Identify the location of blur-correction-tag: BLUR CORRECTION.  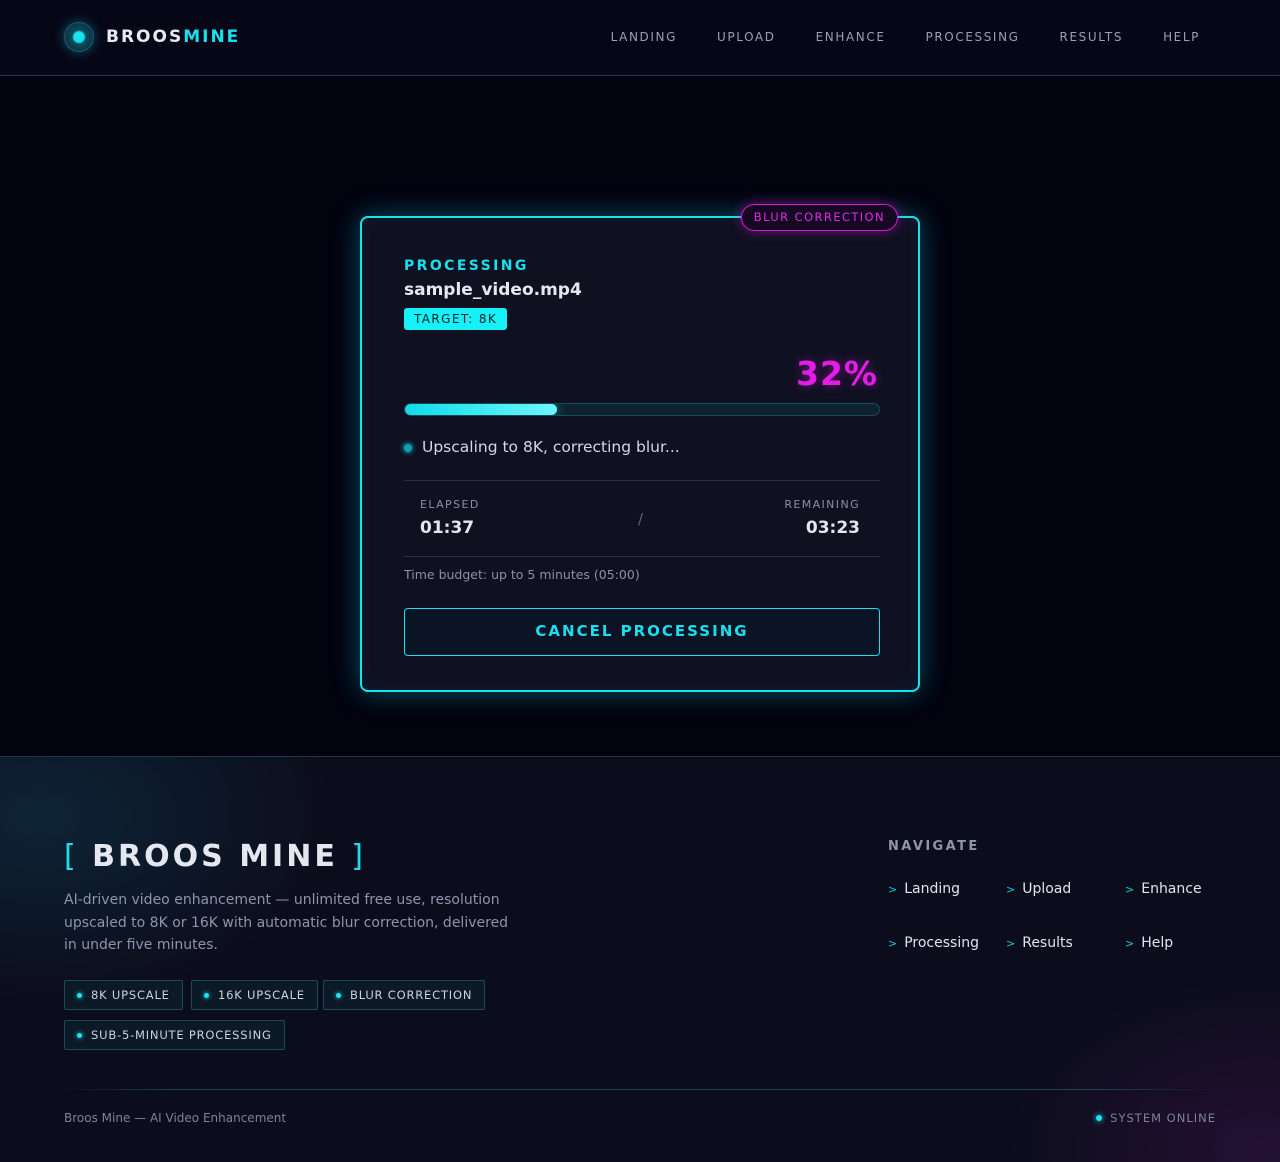
(819, 217).